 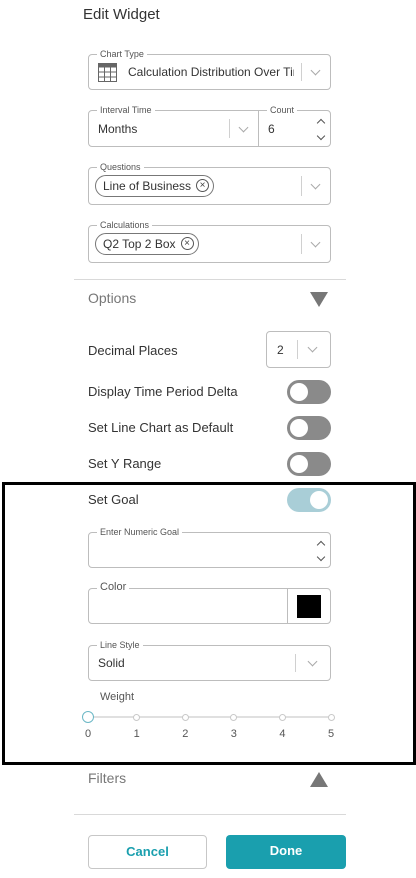 What do you see at coordinates (126, 110) in the screenshot?
I see `interval-time-label: Interval Time` at bounding box center [126, 110].